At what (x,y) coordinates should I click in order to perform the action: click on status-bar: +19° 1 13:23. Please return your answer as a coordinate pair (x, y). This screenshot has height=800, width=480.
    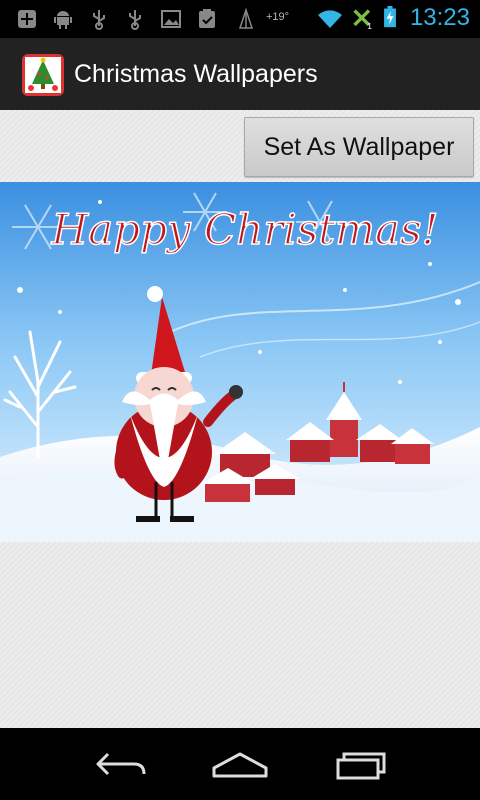
    Looking at the image, I should click on (240, 19).